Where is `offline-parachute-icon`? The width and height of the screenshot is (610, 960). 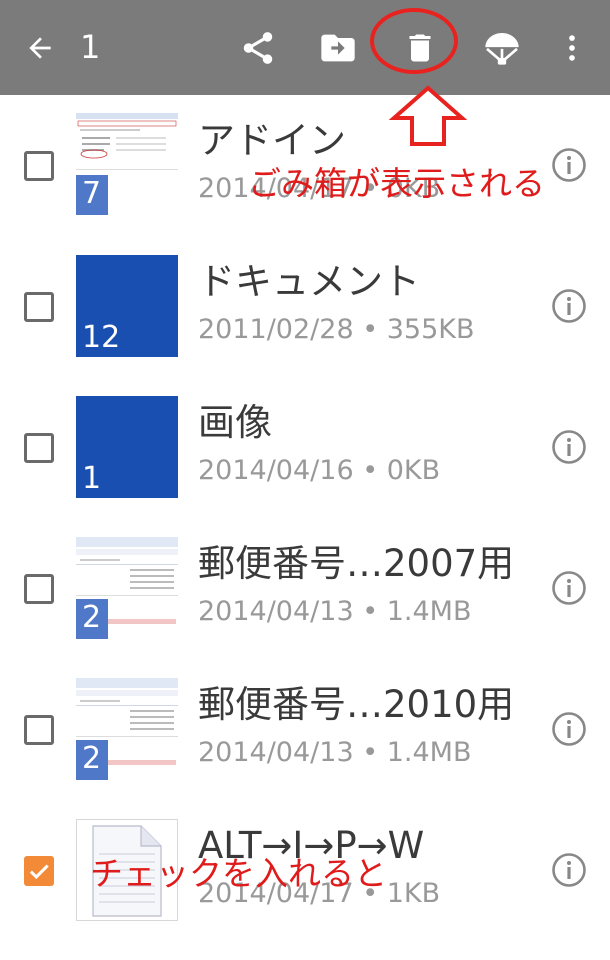 offline-parachute-icon is located at coordinates (502, 48).